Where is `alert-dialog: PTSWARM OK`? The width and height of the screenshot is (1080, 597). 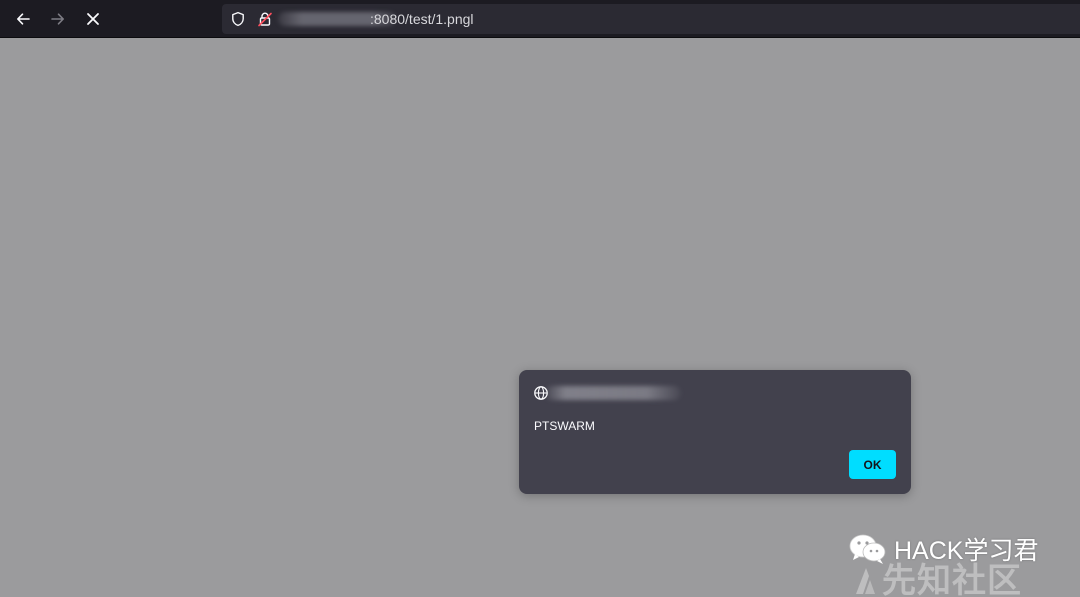 alert-dialog: PTSWARM OK is located at coordinates (715, 432).